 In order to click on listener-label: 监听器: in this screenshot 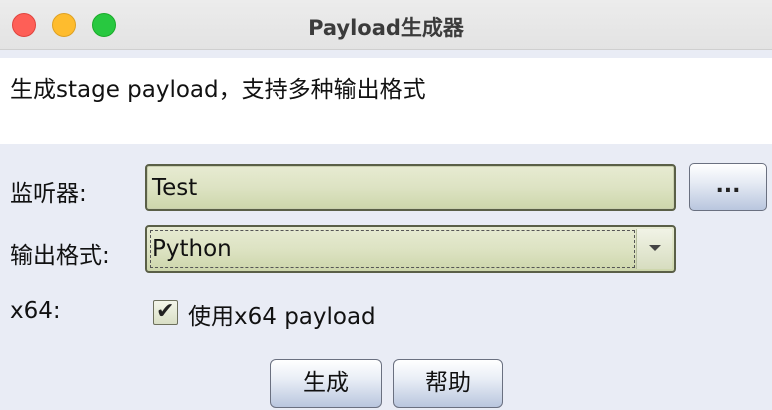, I will do `click(48, 194)`.